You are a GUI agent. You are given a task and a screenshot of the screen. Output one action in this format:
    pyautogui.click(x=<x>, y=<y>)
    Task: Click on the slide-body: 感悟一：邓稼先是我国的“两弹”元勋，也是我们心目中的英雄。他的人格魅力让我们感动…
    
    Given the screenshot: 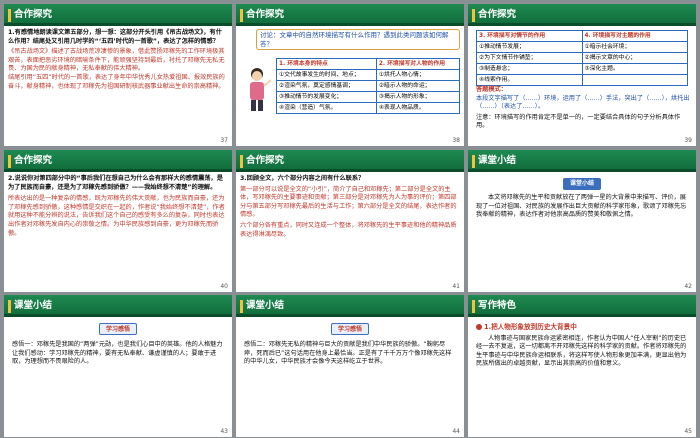 What is the action you would take?
    pyautogui.click(x=118, y=354)
    